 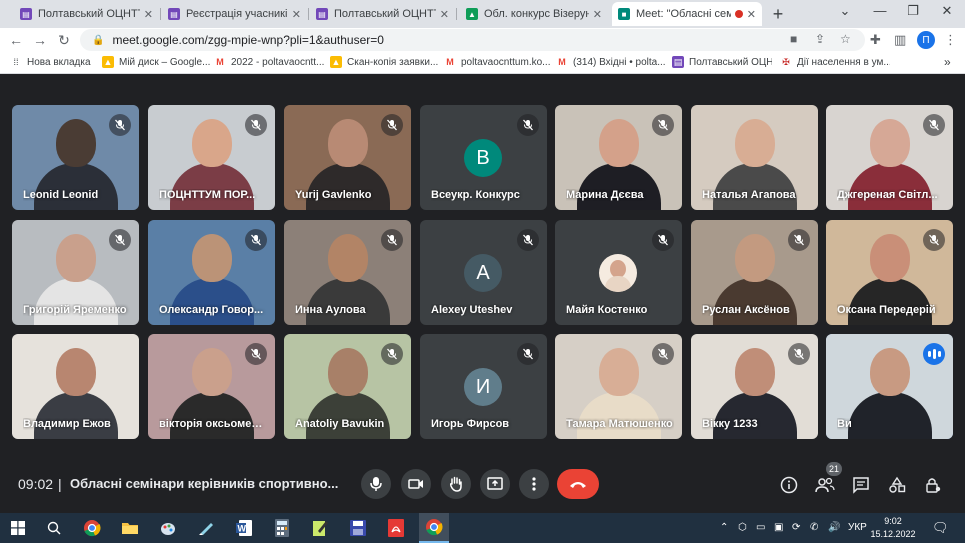 I want to click on participant-tile: Григорій Яременко, so click(x=75, y=272).